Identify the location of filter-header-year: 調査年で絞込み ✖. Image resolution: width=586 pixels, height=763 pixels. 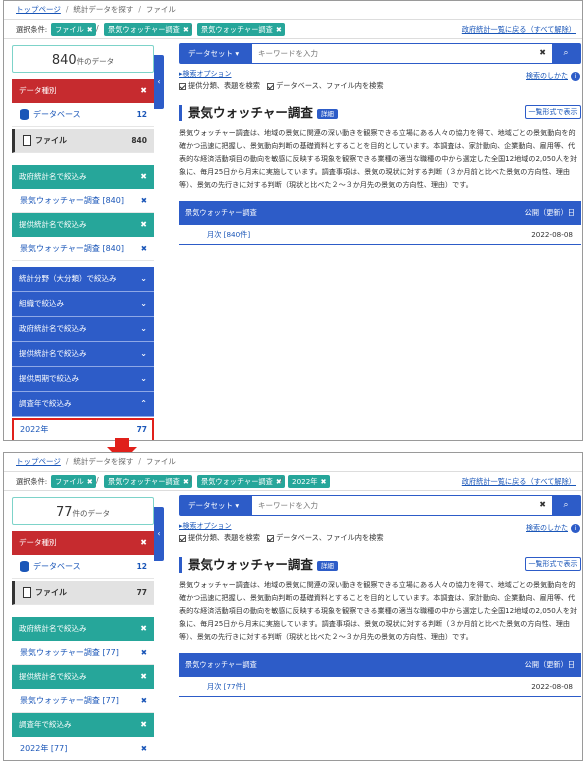
(83, 725).